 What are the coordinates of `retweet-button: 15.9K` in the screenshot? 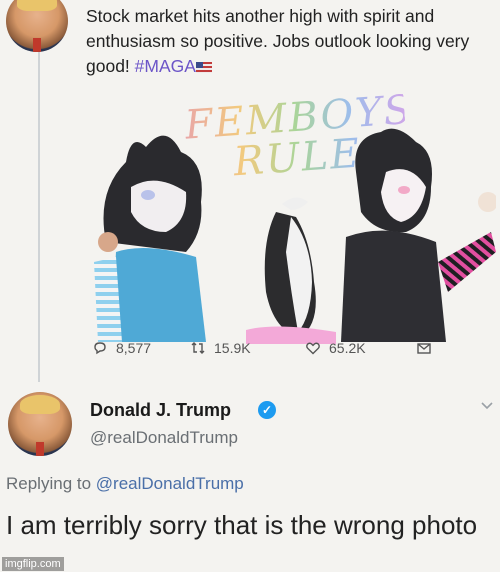 It's located at (220, 348).